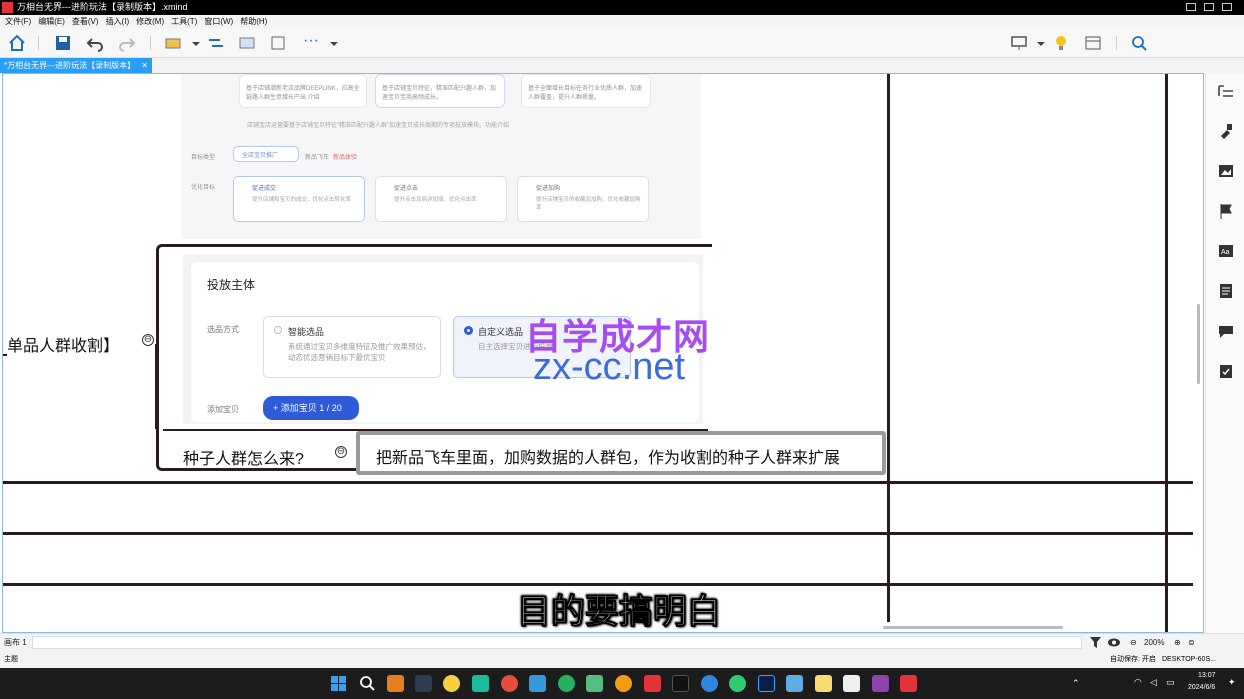  Describe the element at coordinates (1209, 7) in the screenshot. I see `restore-icon` at that location.